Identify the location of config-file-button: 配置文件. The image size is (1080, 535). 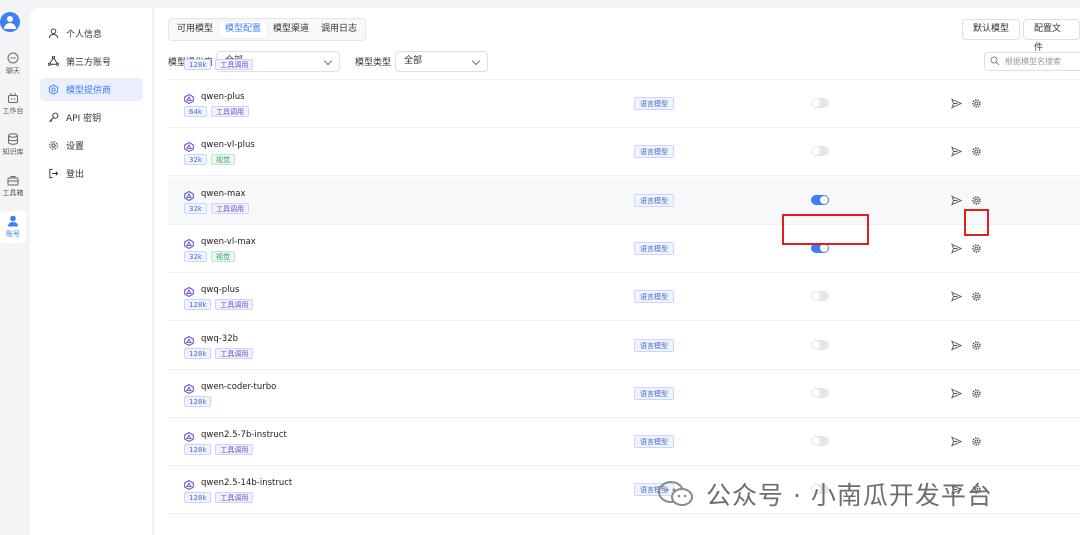
(1051, 36).